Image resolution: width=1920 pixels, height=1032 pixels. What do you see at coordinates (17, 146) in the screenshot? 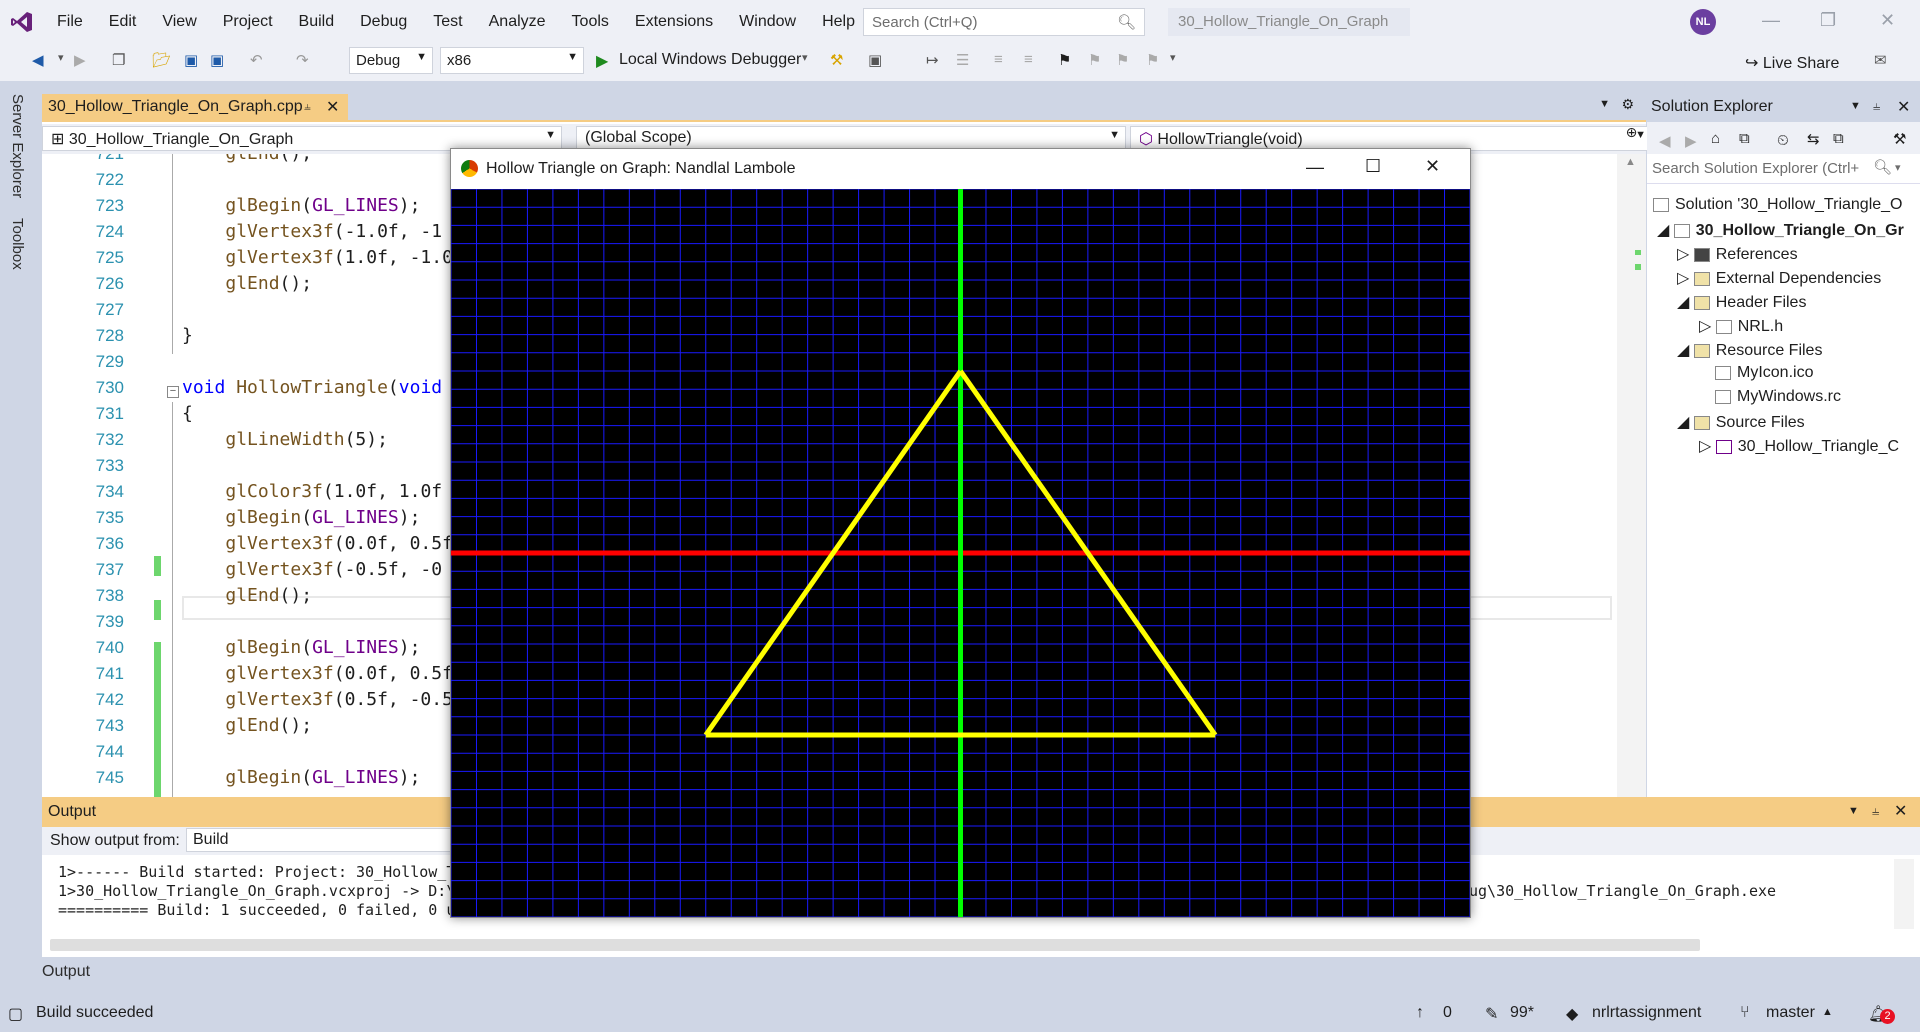
I see `tab-server-explorer: Server Explorer` at bounding box center [17, 146].